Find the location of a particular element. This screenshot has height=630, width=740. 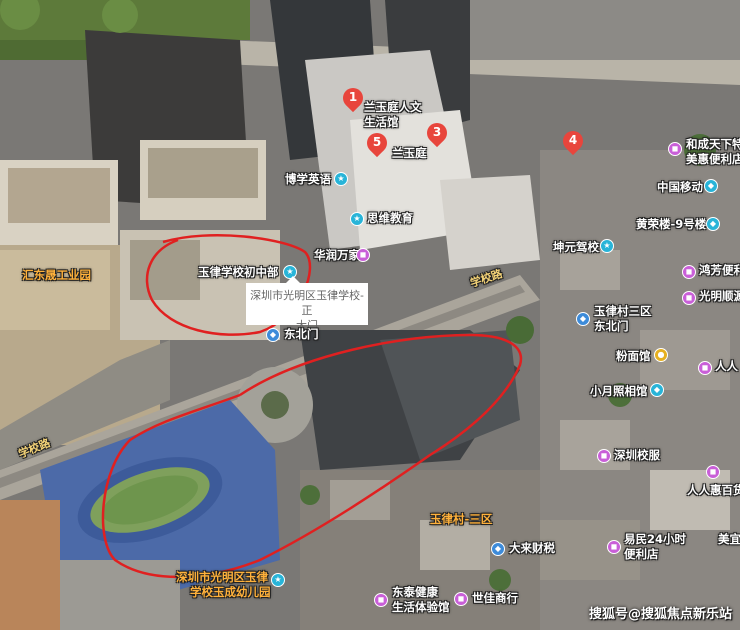

poi-label-lanyu-zhi: 兰玉庭 is located at coordinates (409, 153).